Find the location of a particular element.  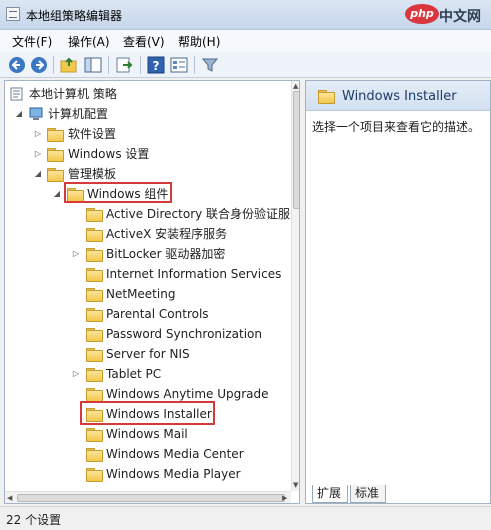

tree-item-parental-controls: Parental Controls is located at coordinates (148, 314).